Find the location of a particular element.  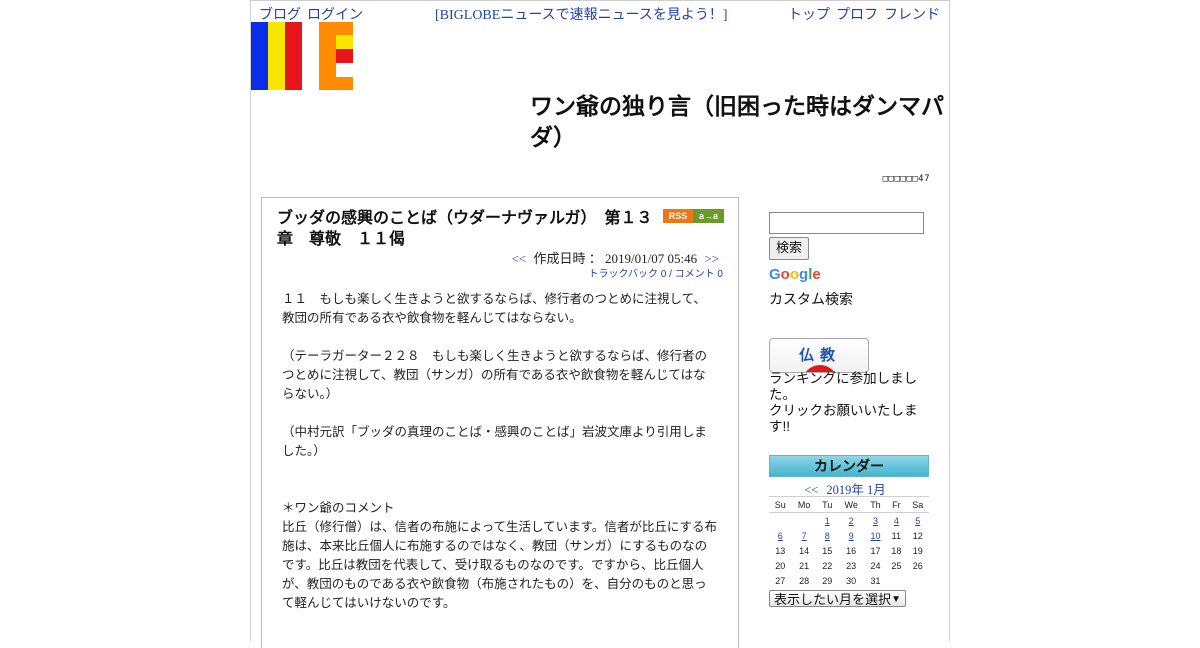

calendar-day: 2 is located at coordinates (851, 521).